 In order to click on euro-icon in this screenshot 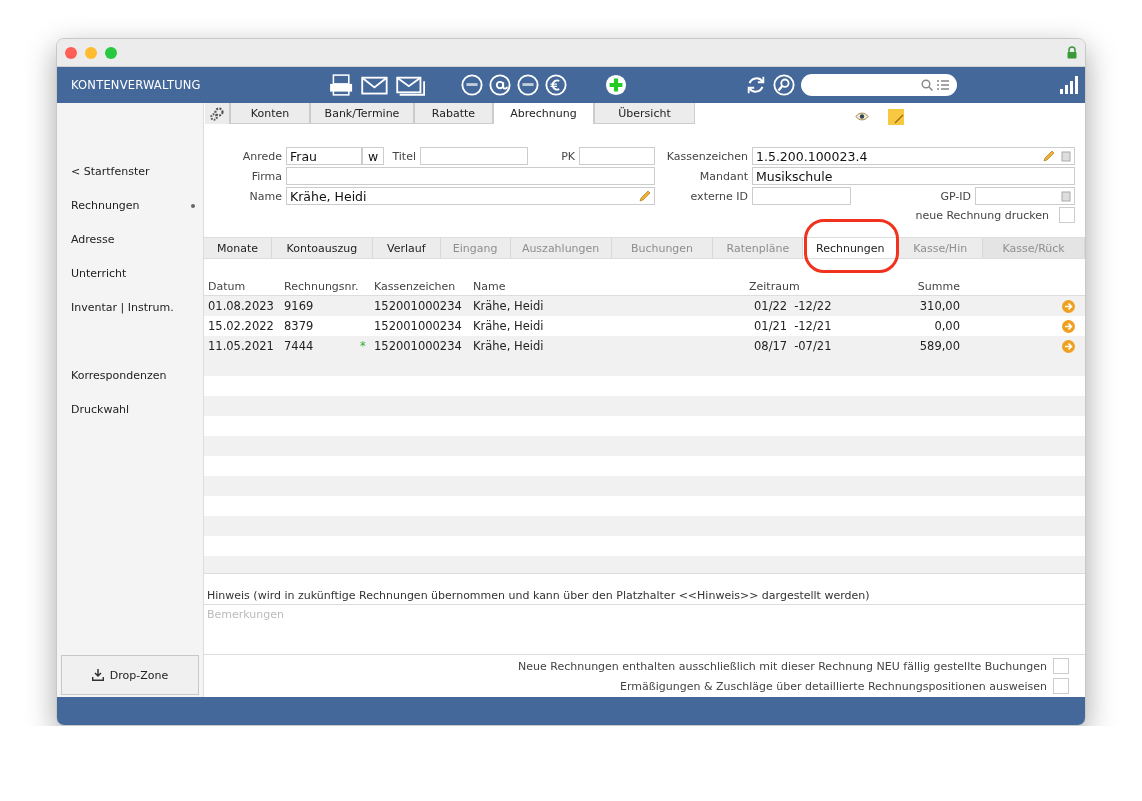, I will do `click(556, 85)`.